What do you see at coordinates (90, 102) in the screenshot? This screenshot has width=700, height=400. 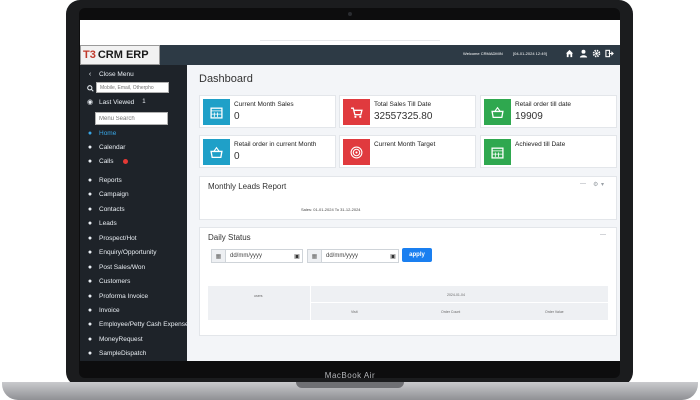 I see `eye-icon: ◉` at bounding box center [90, 102].